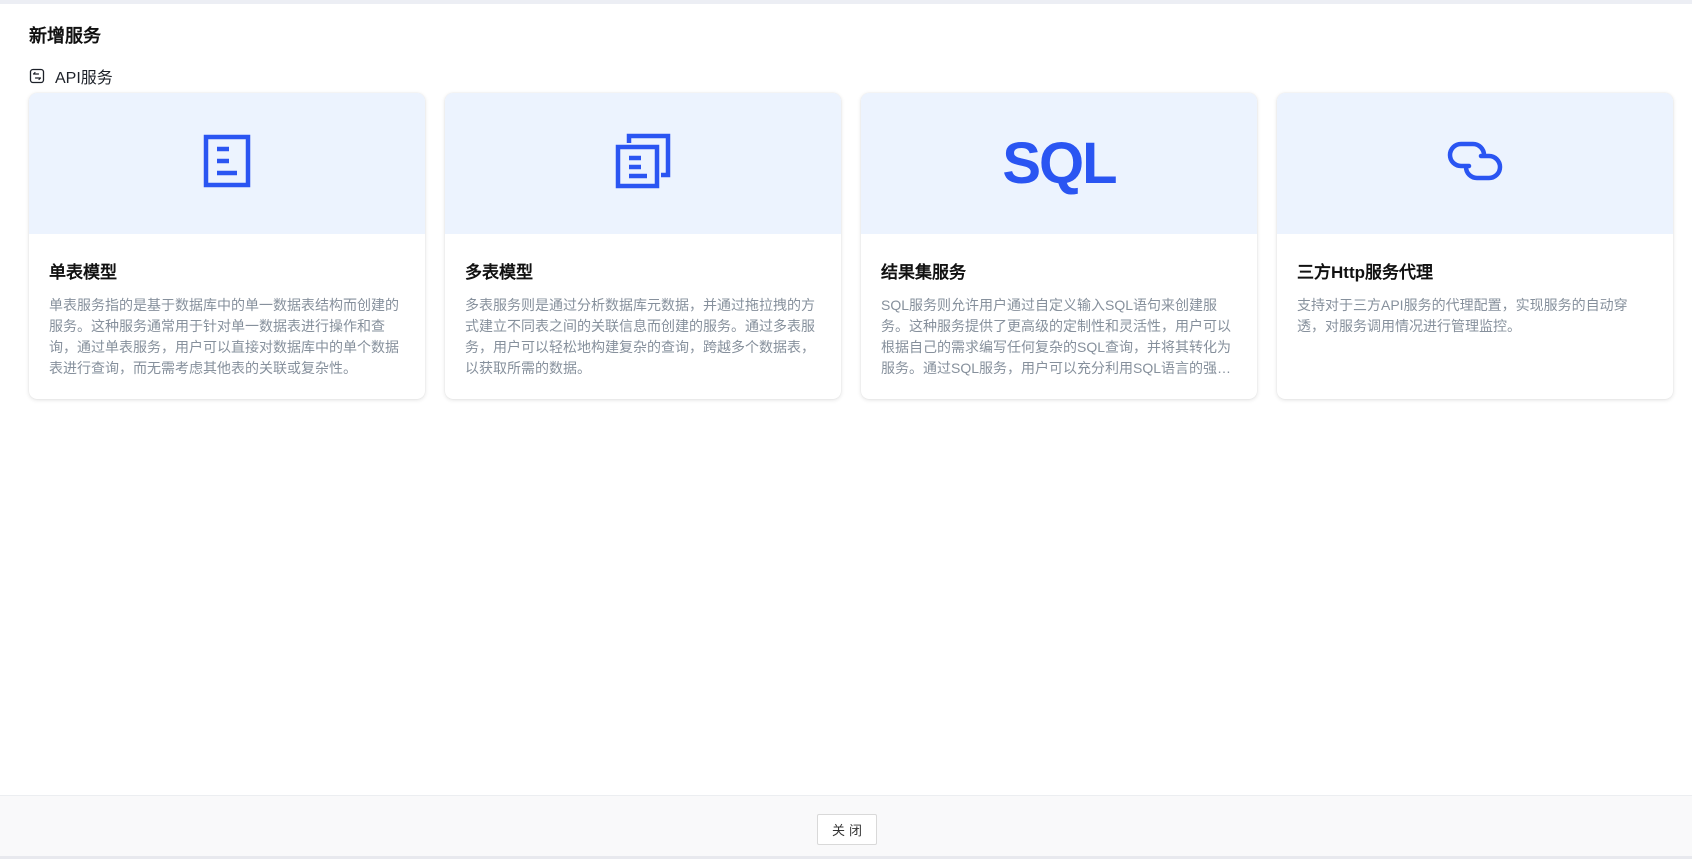 This screenshot has width=1692, height=859. I want to click on page-title: 新增服务, so click(65, 36).